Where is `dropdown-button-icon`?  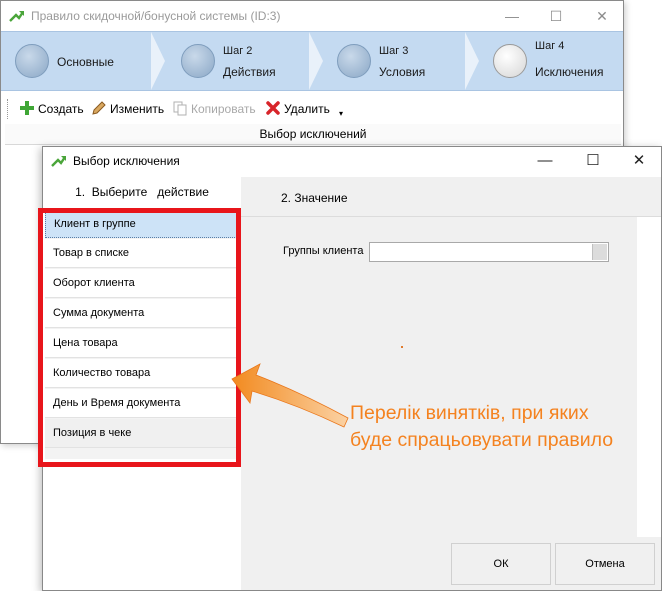
dropdown-button-icon is located at coordinates (599, 252).